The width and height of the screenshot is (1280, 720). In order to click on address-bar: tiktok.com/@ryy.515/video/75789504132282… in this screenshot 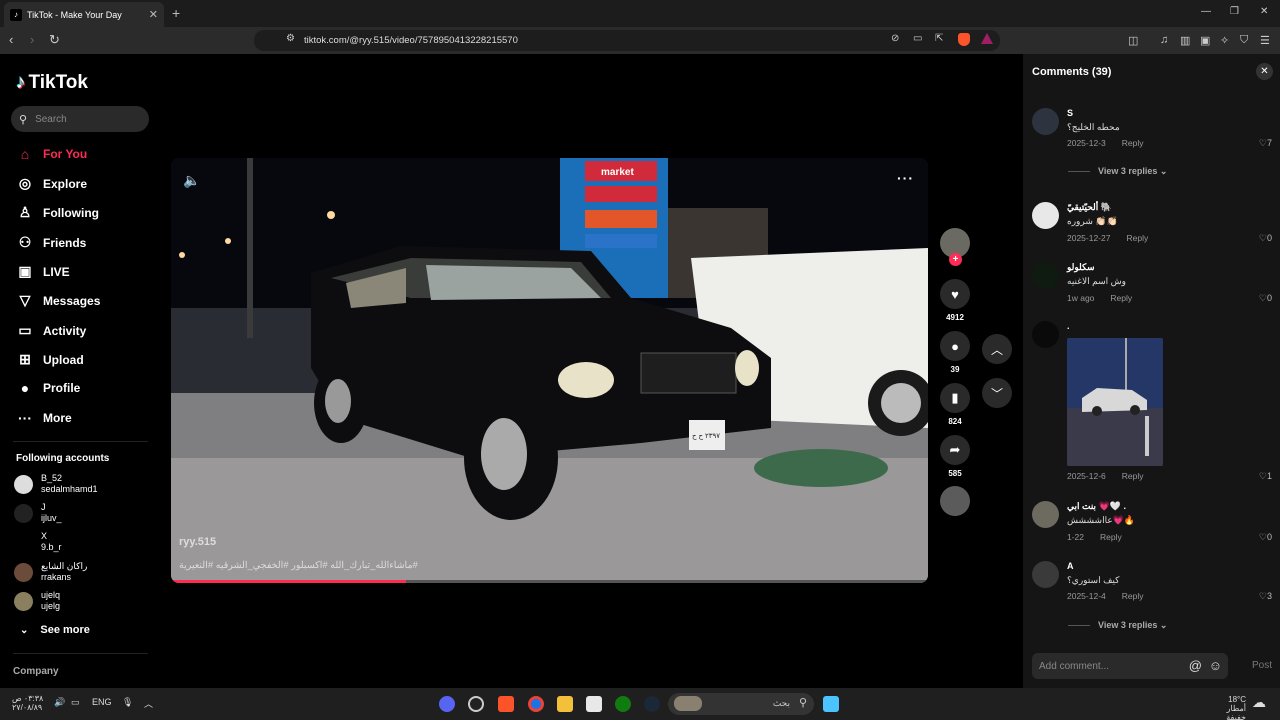, I will do `click(627, 40)`.